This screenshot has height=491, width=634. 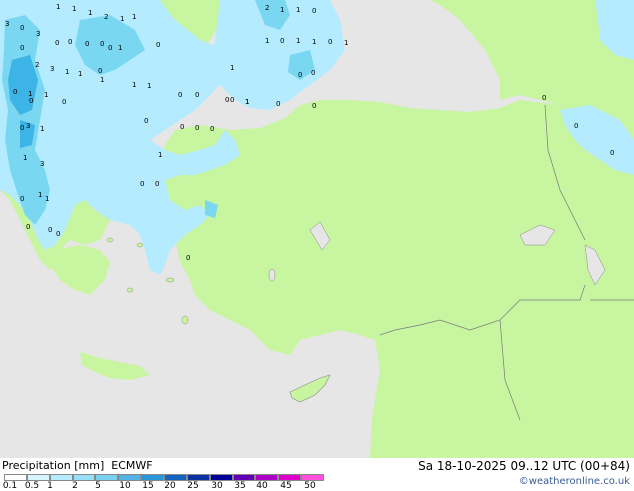 What do you see at coordinates (524, 466) in the screenshot?
I see `valid-datetime: Sa 18-10-2025 09..12 UTC (00+84)` at bounding box center [524, 466].